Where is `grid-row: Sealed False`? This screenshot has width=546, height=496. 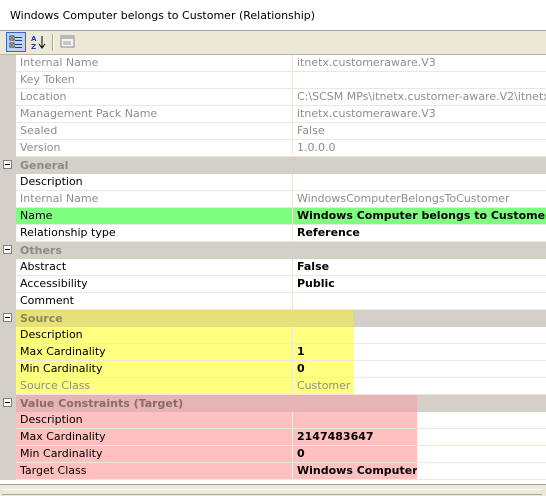
grid-row: Sealed False is located at coordinates (273, 131).